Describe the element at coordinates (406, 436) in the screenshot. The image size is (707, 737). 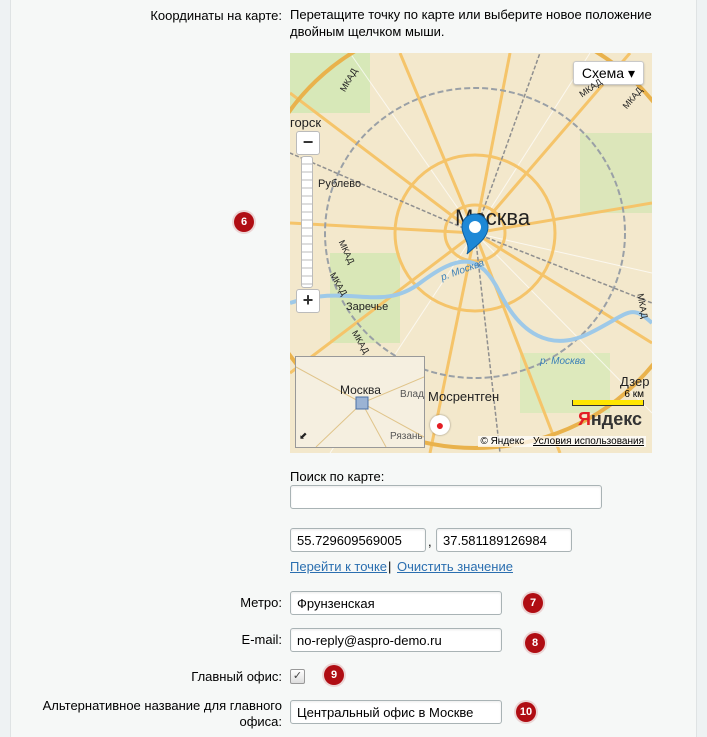
I see `minimap-place: Рязань` at that location.